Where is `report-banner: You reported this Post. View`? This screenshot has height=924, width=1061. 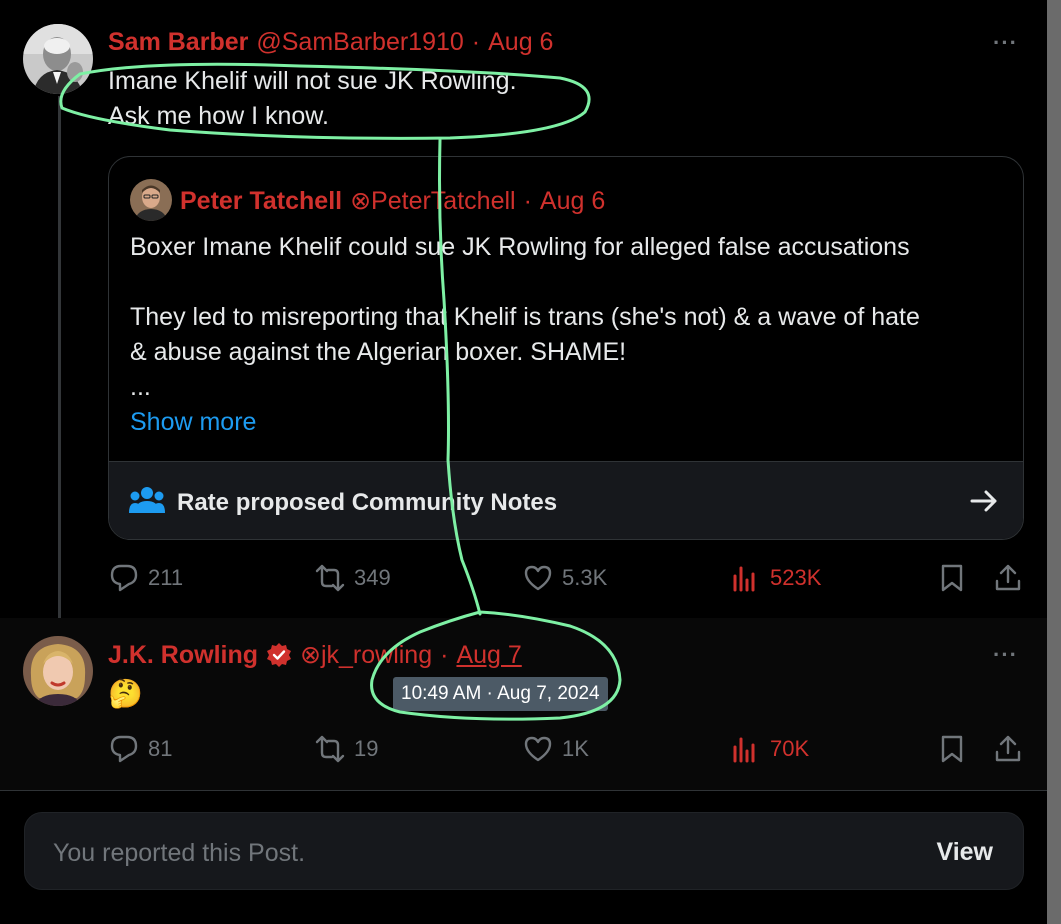 report-banner: You reported this Post. View is located at coordinates (524, 851).